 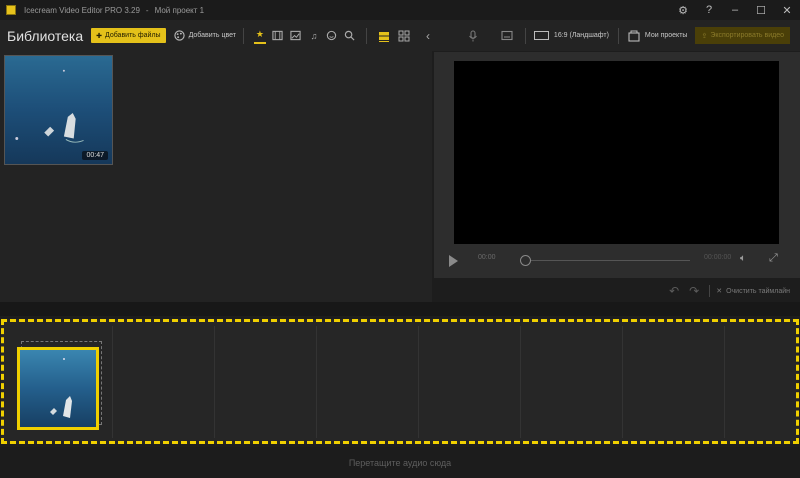 What do you see at coordinates (683, 10) in the screenshot?
I see `settings-gear-icon: ⚙` at bounding box center [683, 10].